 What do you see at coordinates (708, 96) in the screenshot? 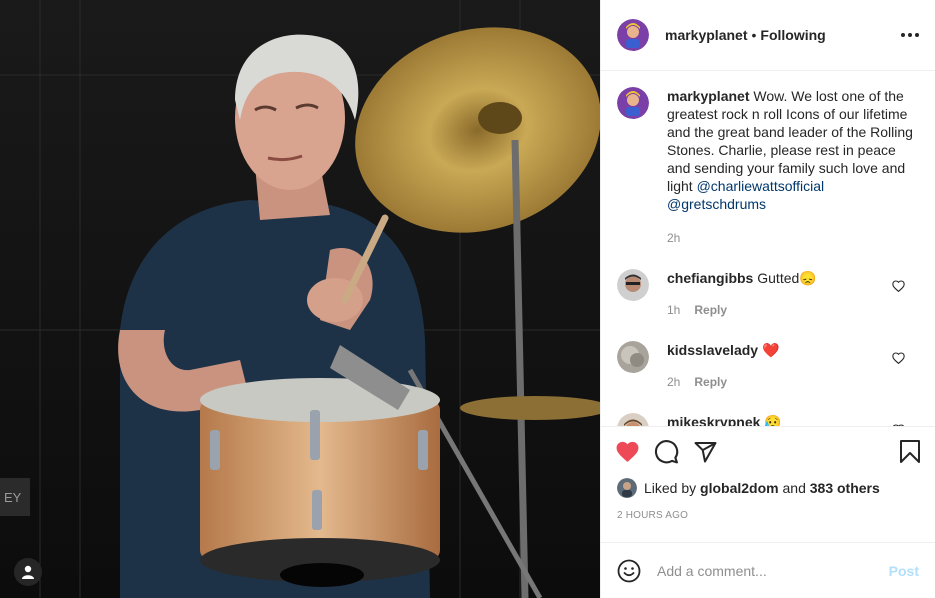
I see `caption-username: markyplanet` at bounding box center [708, 96].